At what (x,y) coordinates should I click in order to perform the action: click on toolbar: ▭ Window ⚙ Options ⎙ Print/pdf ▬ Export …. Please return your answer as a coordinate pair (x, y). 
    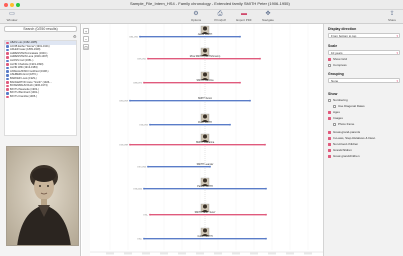
    Looking at the image, I should click on (201, 17).